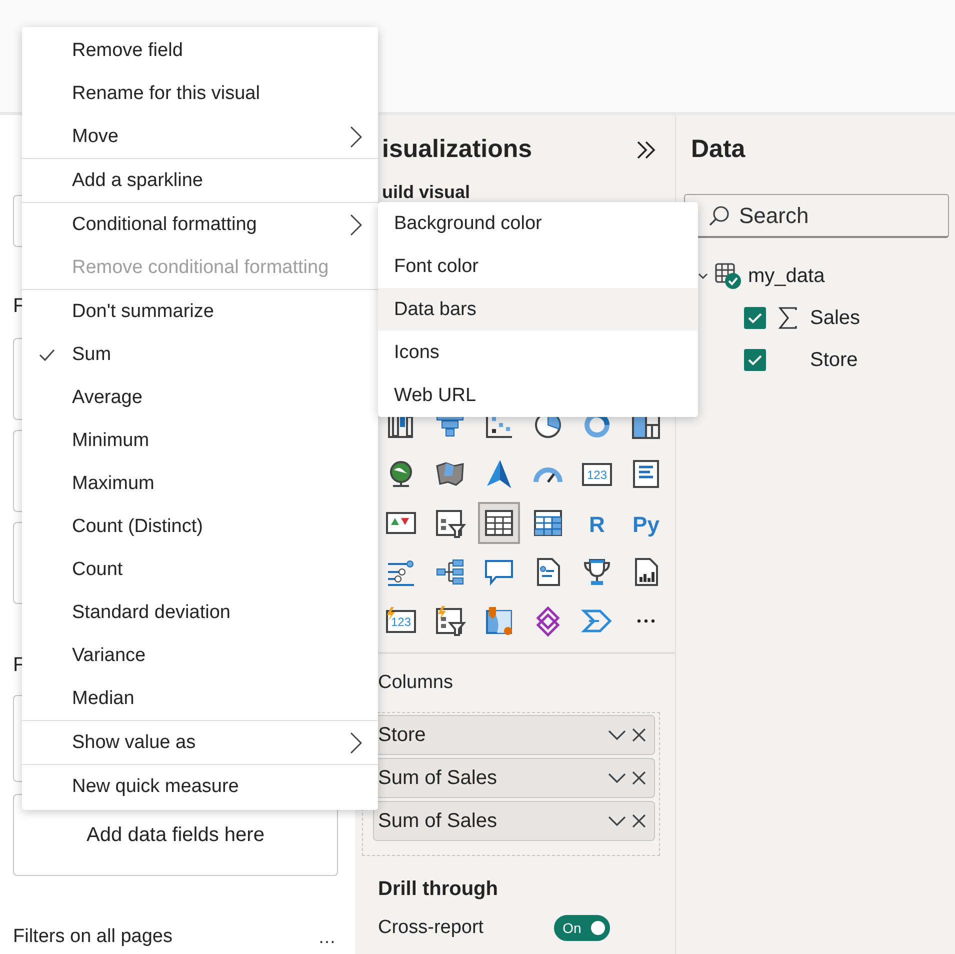 This screenshot has width=955, height=954. Describe the element at coordinates (416, 683) in the screenshot. I see `section-heading: Columns` at that location.